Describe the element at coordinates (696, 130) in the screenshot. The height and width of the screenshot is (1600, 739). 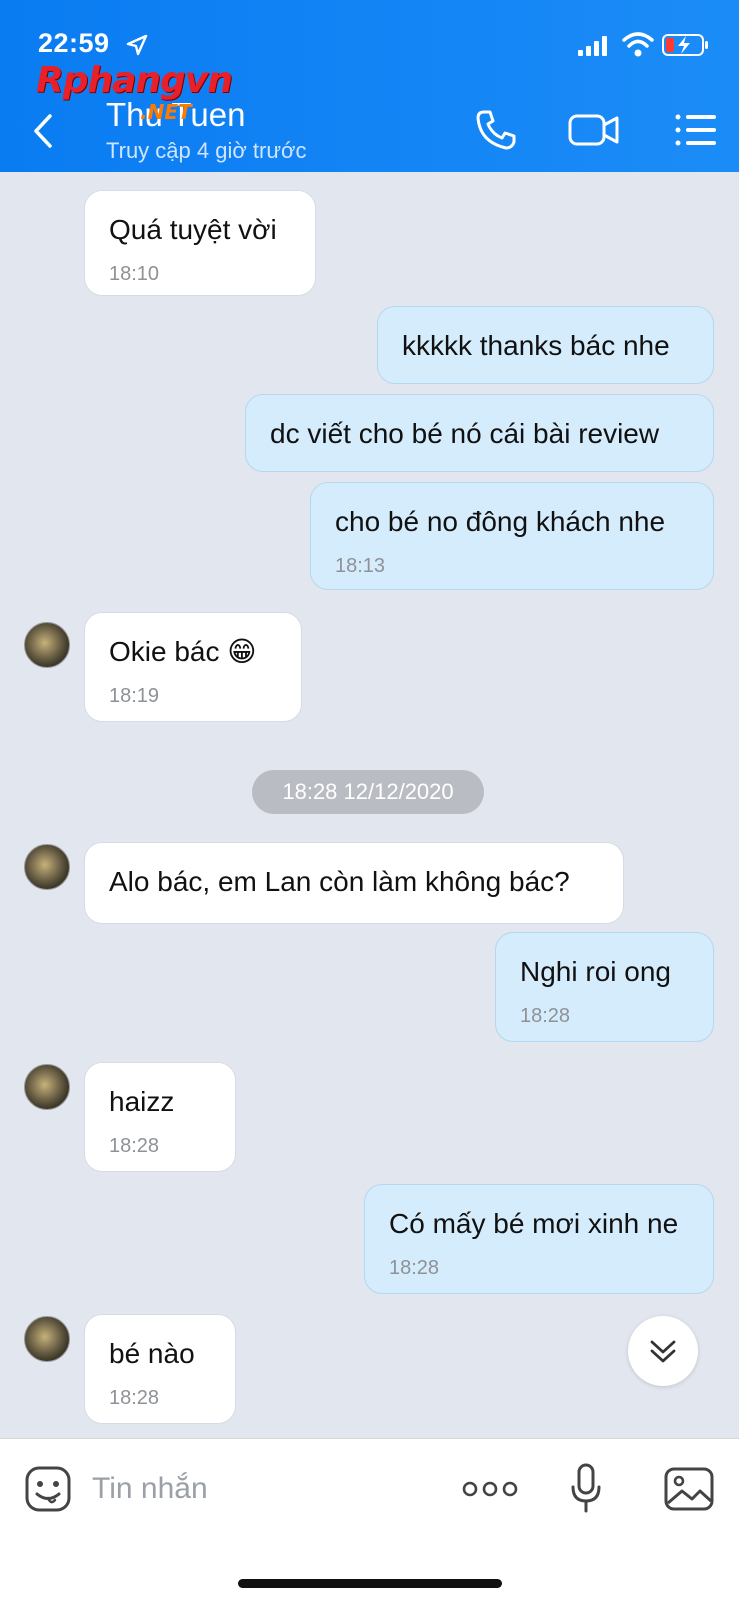
I see `menu-list-icon` at that location.